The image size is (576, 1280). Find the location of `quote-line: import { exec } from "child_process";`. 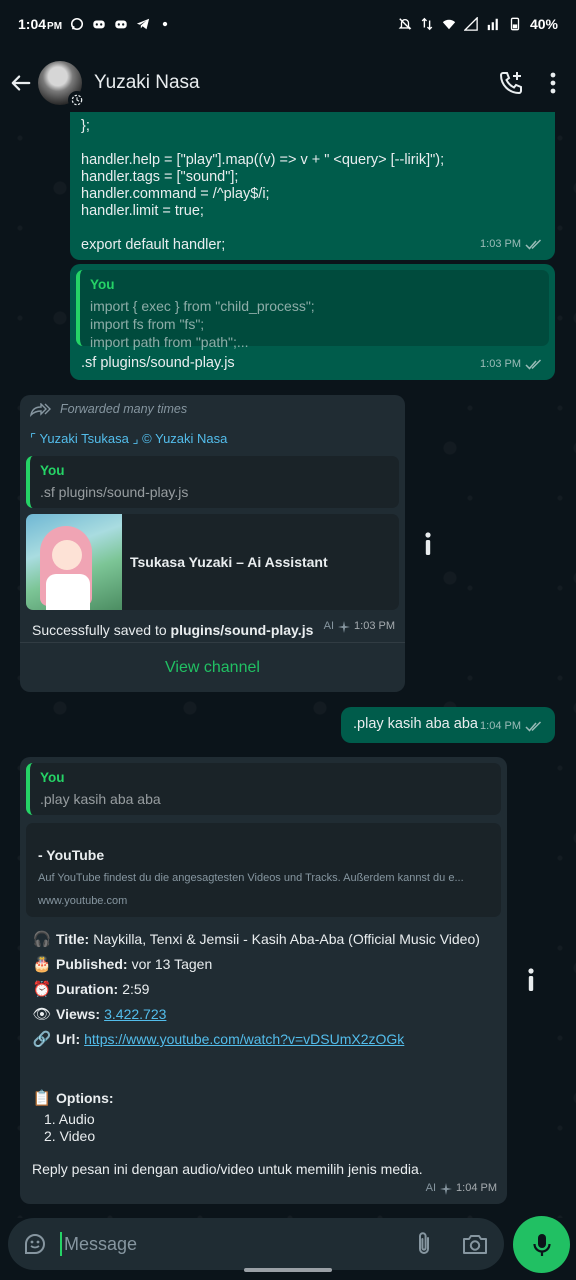

quote-line: import { exec } from "child_process"; is located at coordinates (202, 306).